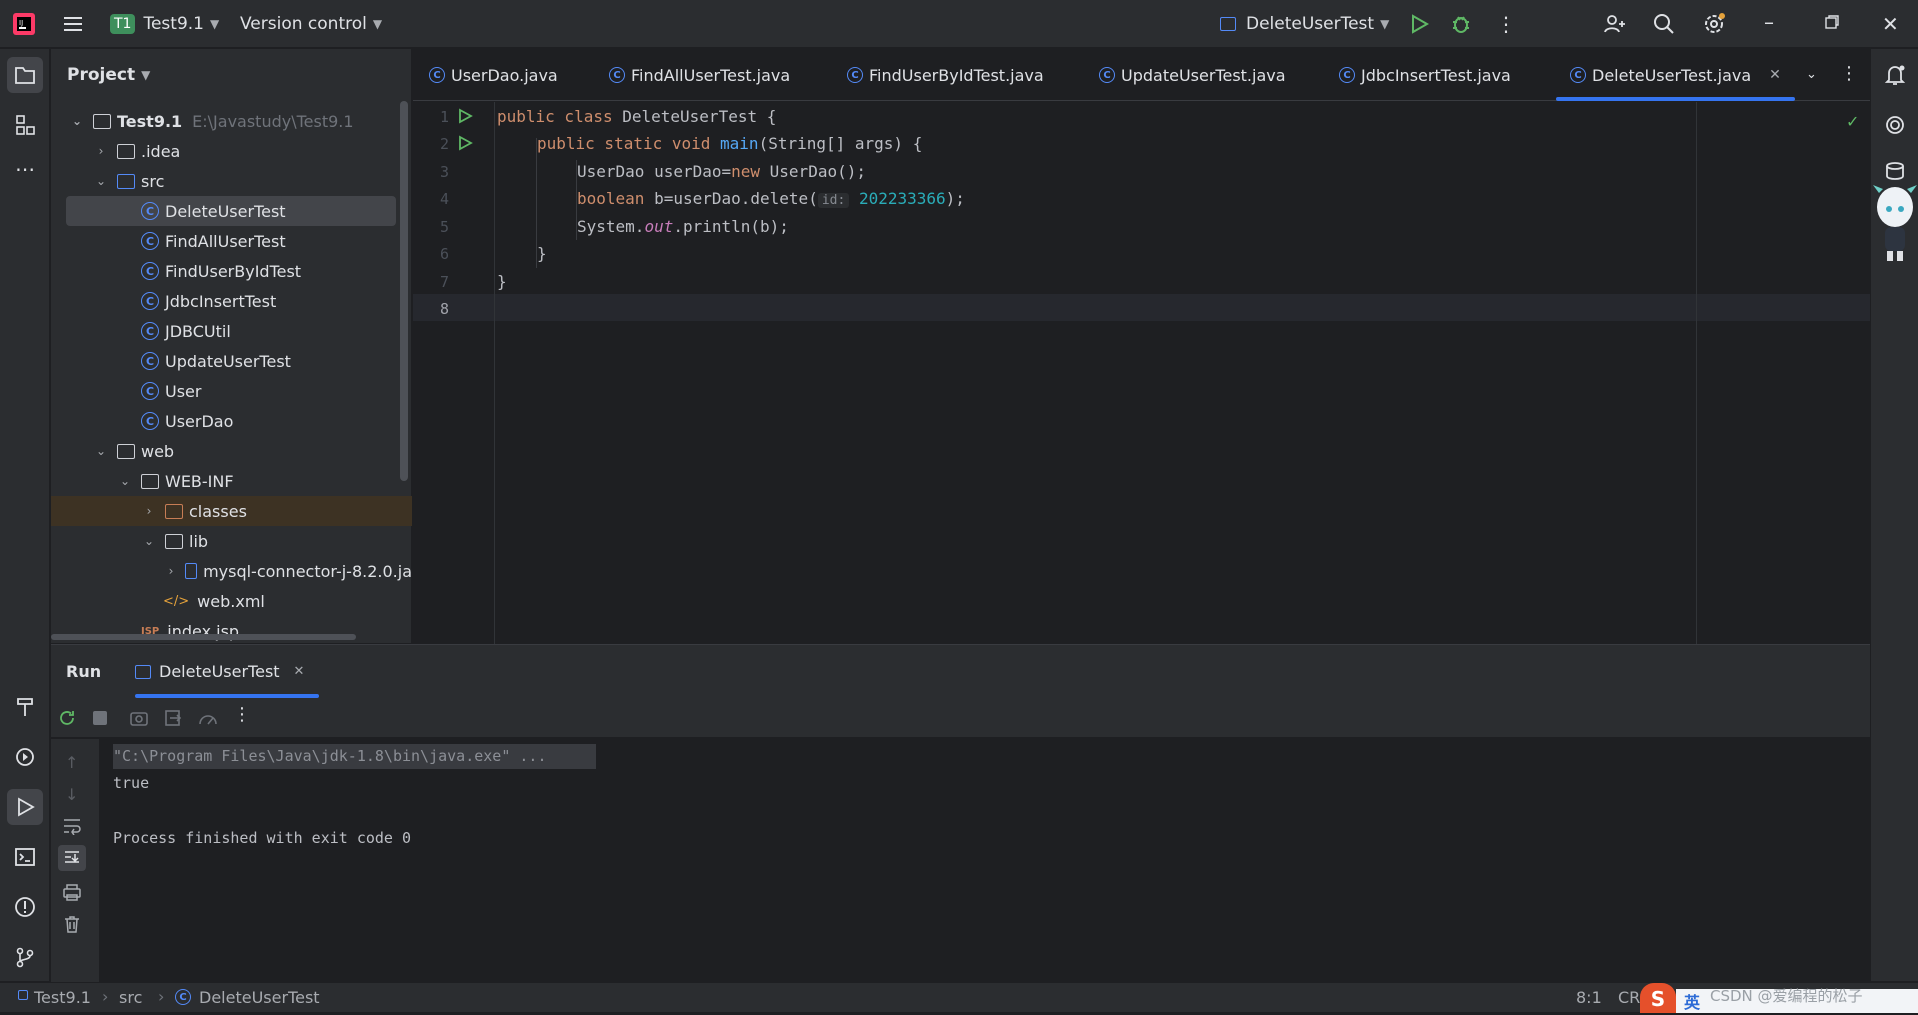  Describe the element at coordinates (1714, 24) in the screenshot. I see `settings-gear-icon` at that location.